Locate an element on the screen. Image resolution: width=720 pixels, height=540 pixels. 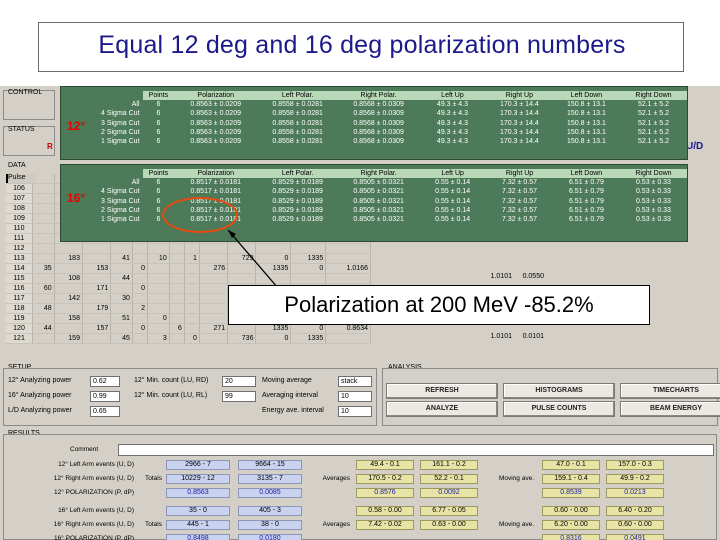
polarization-callout: Polarization at 200 MeV -85.2% is located at coordinates (439, 305).